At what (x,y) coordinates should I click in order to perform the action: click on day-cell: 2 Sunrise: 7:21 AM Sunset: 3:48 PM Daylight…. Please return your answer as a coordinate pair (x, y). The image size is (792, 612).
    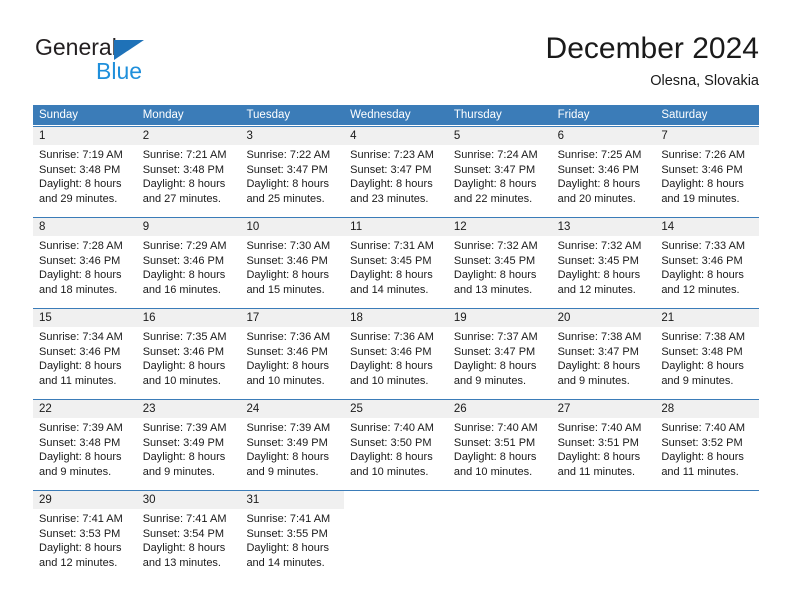
    Looking at the image, I should click on (188, 168).